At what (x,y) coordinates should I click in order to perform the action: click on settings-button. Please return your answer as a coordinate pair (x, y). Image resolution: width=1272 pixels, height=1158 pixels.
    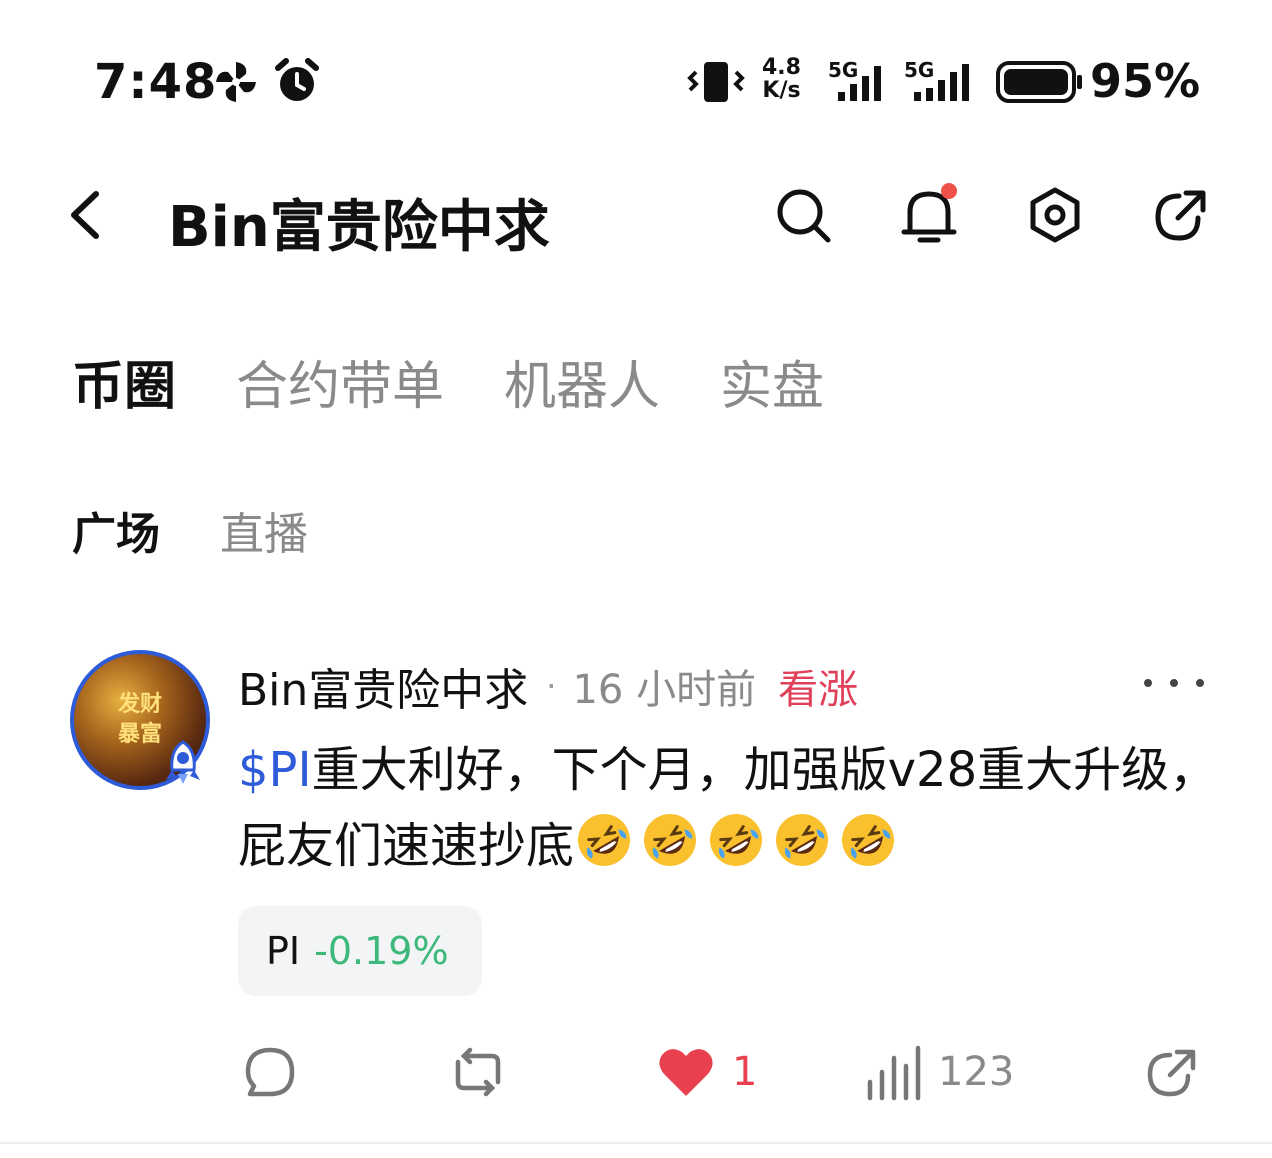
    Looking at the image, I should click on (1055, 215).